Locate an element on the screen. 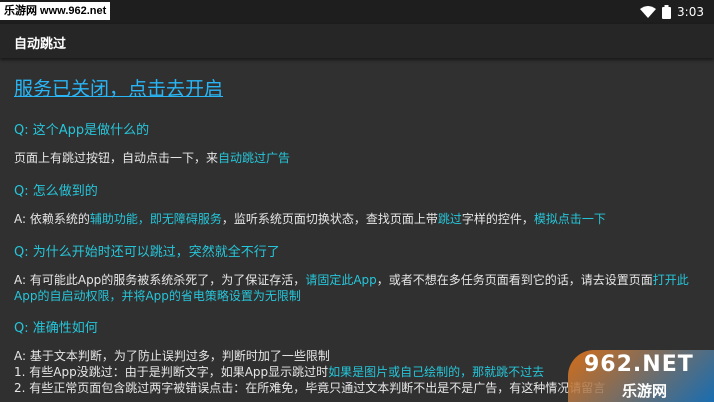 The image size is (714, 402). clock: 3:03 is located at coordinates (690, 12).